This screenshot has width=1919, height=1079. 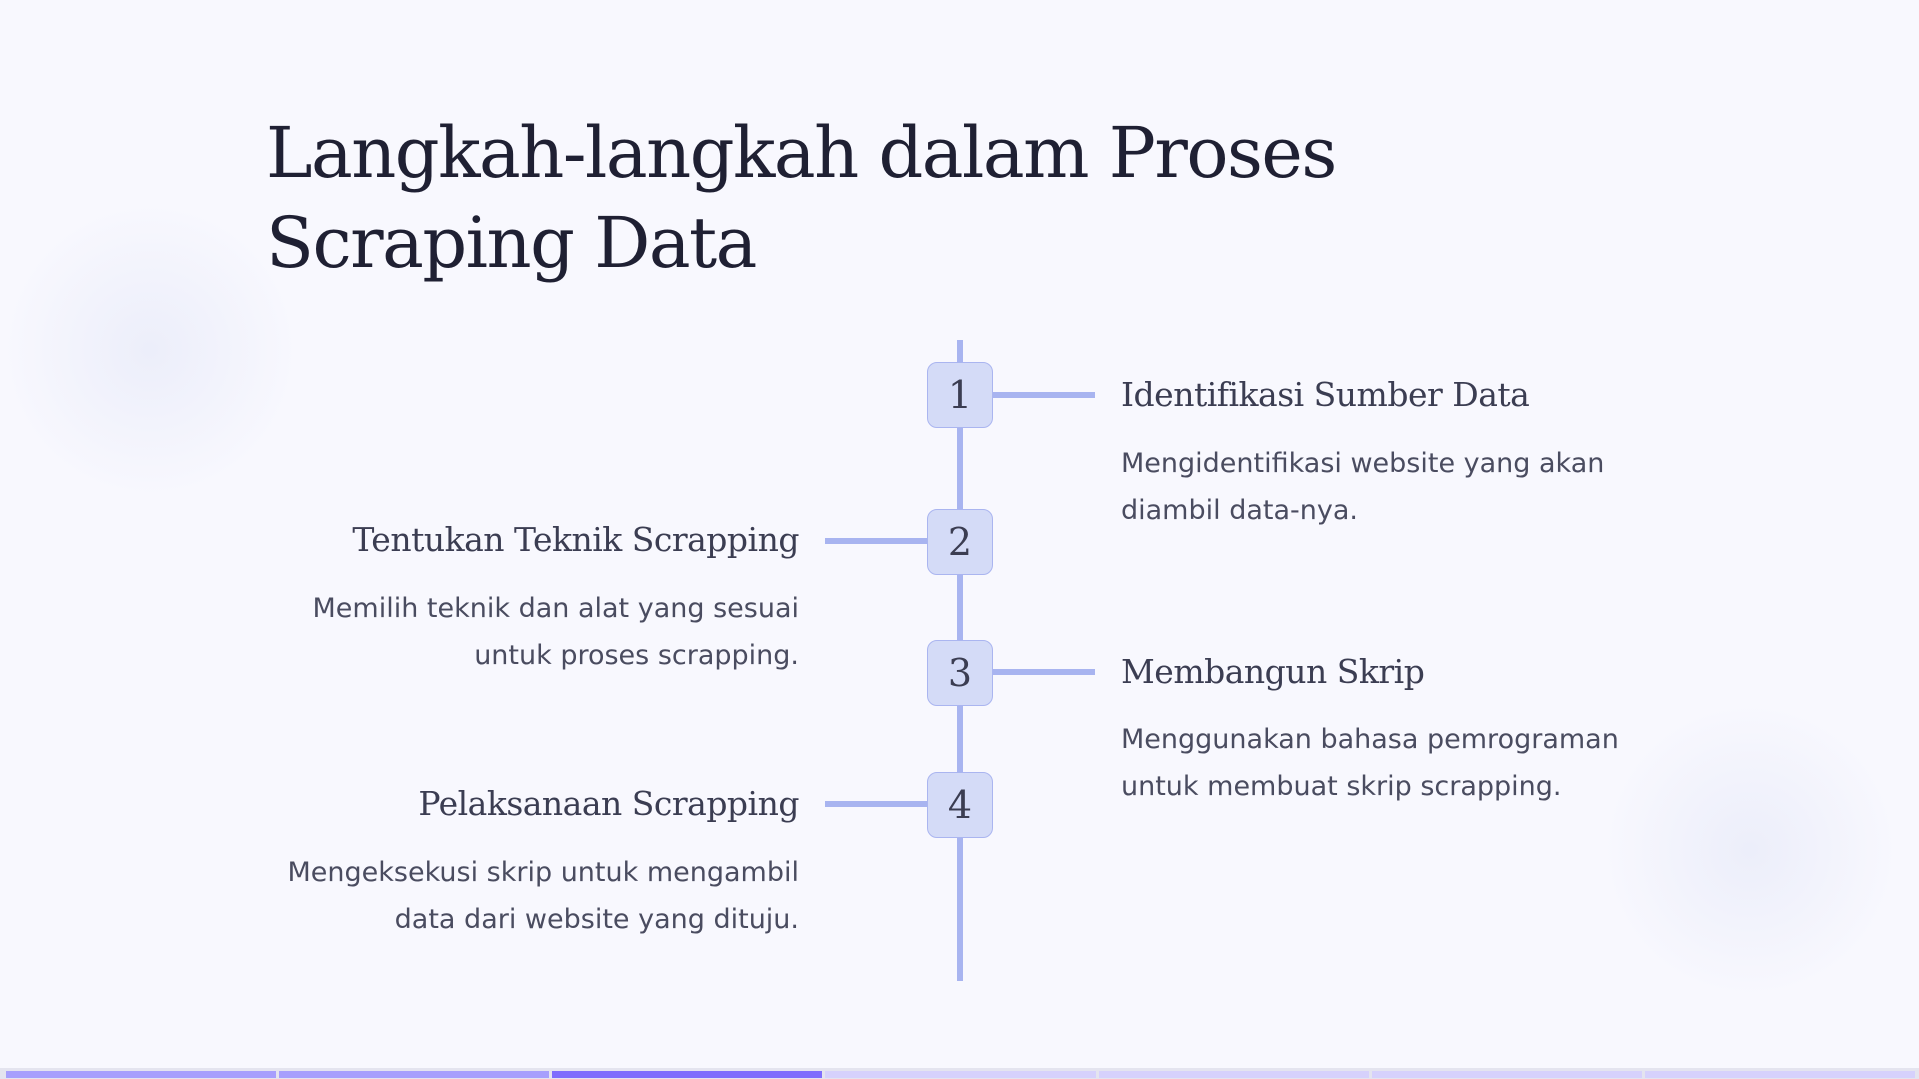 I want to click on background-glow, so click(x=150, y=350).